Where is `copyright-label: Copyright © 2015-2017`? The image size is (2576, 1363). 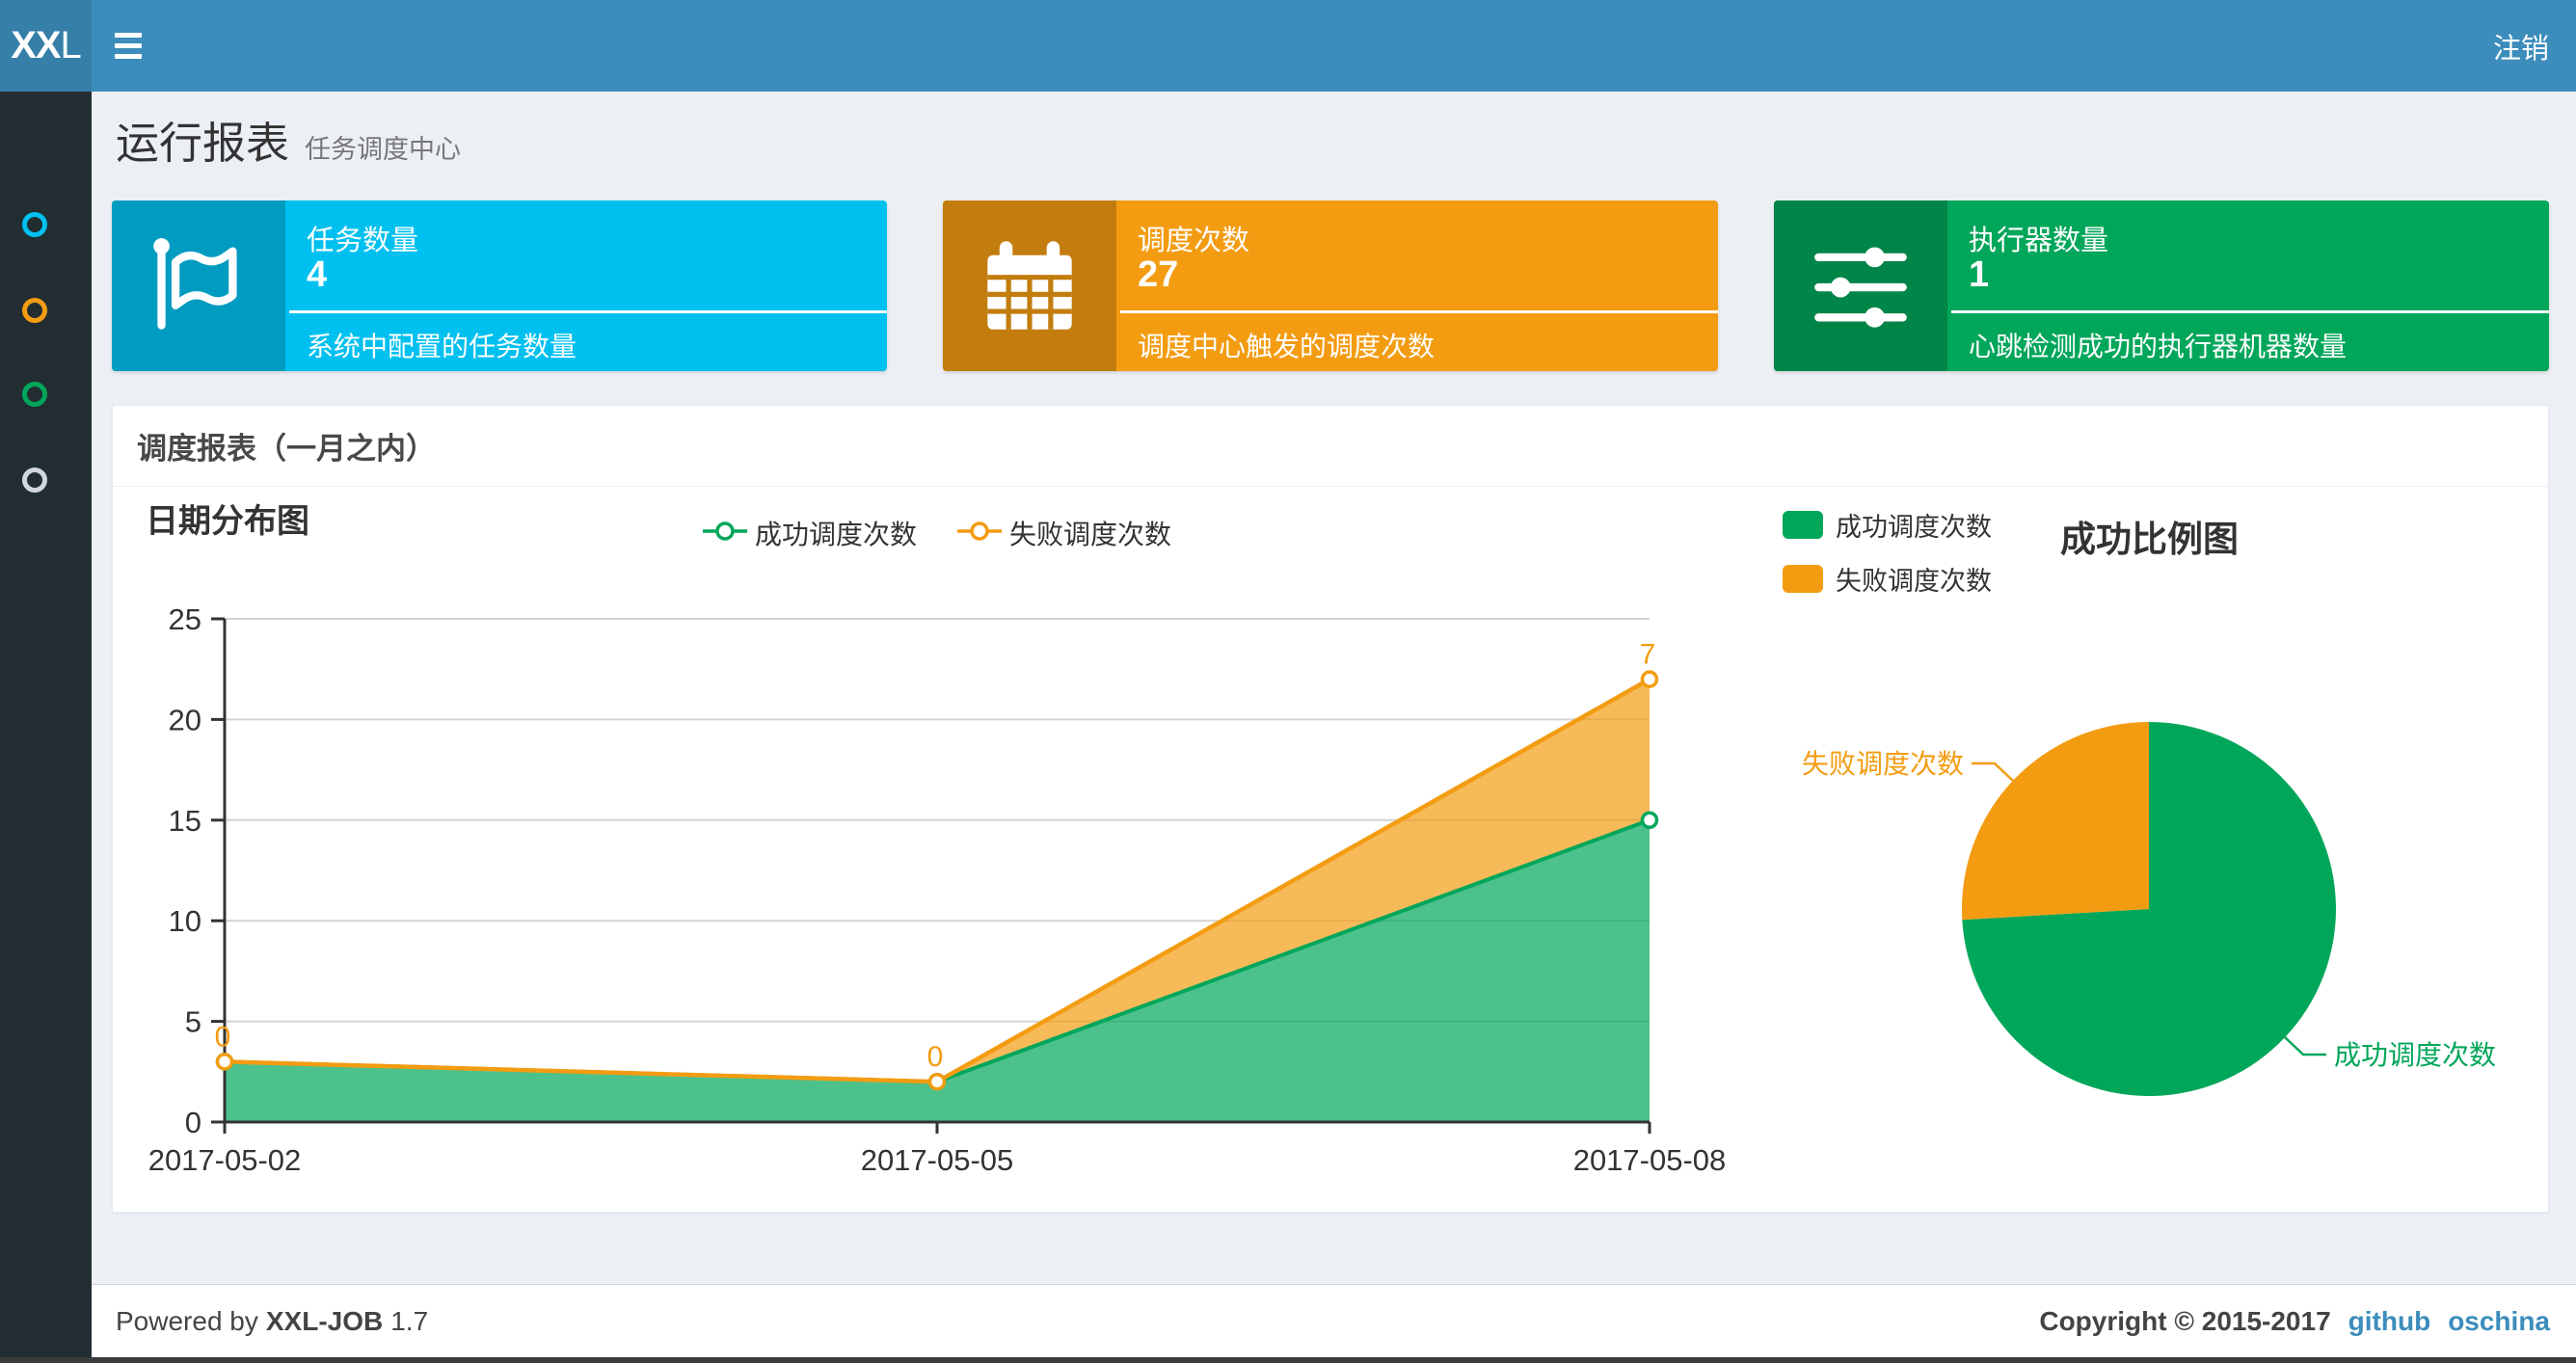 copyright-label: Copyright © 2015-2017 is located at coordinates (2185, 1321).